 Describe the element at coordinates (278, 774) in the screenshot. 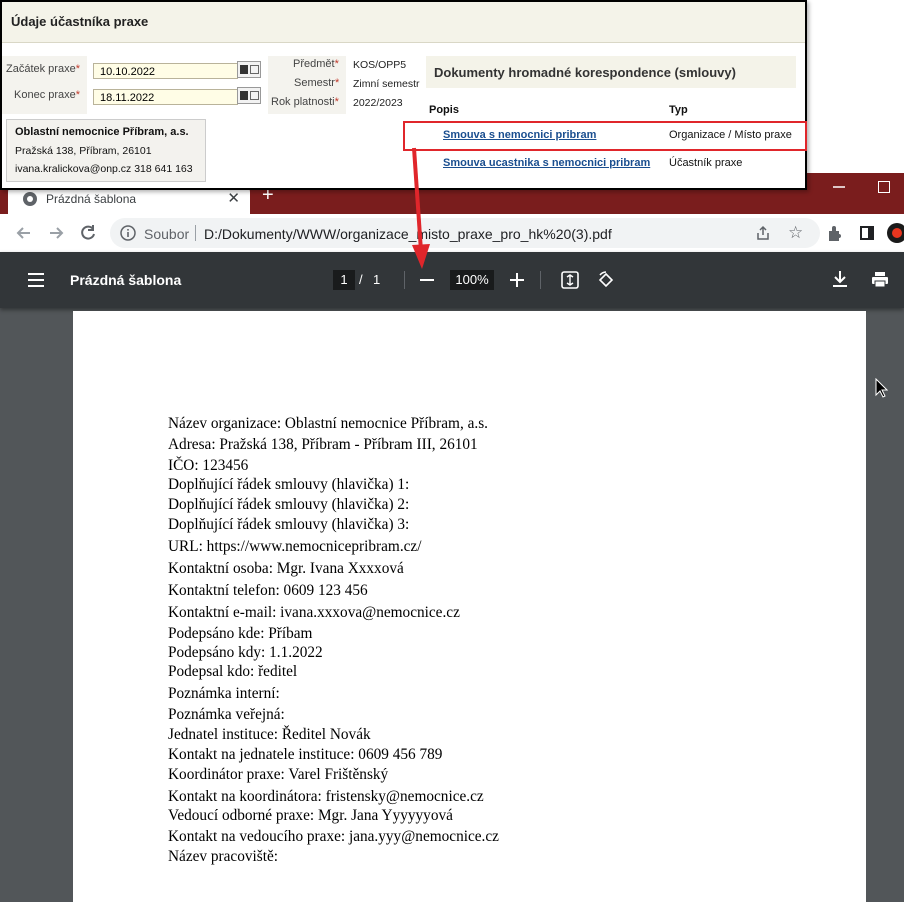

I see `pdf-line-coordinator: Koordinátor praxe: Varel Frištěnský` at that location.